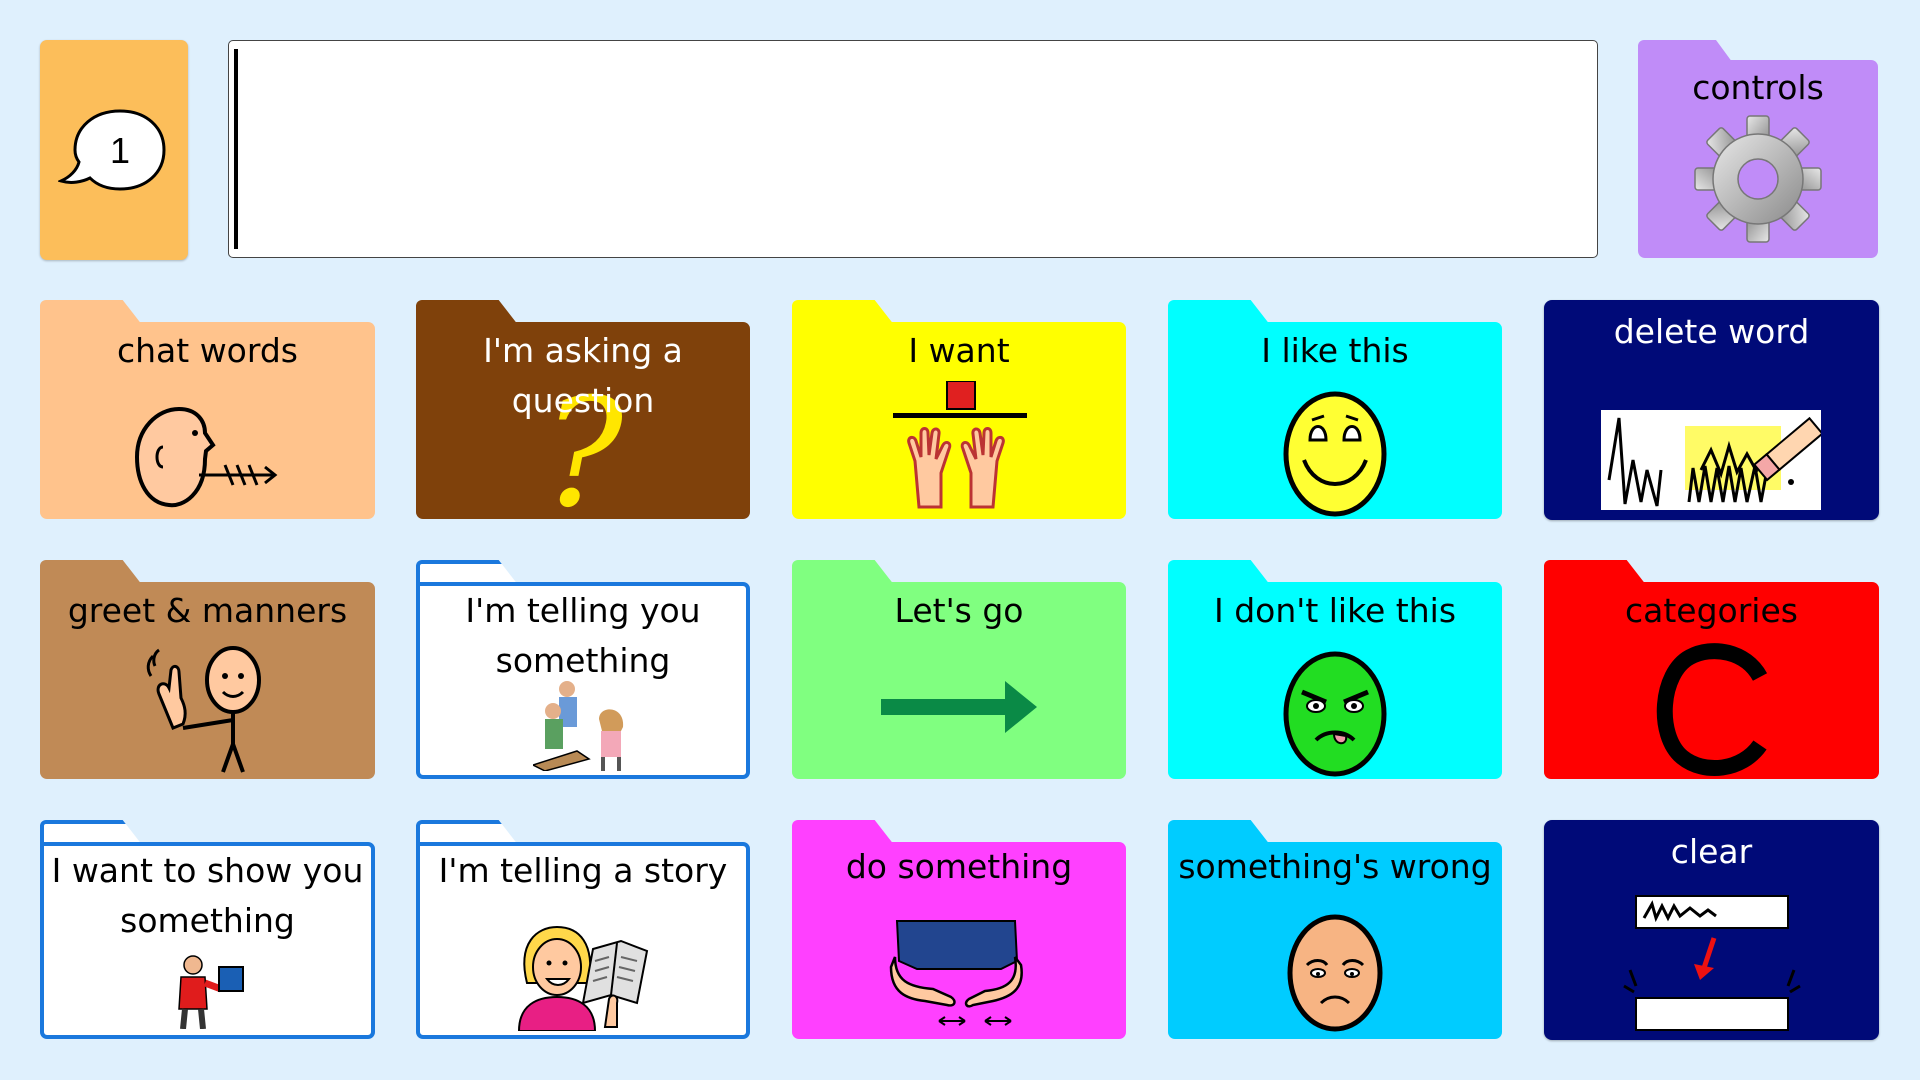 This screenshot has height=1080, width=1920. I want to click on clear-label: clear, so click(1711, 851).